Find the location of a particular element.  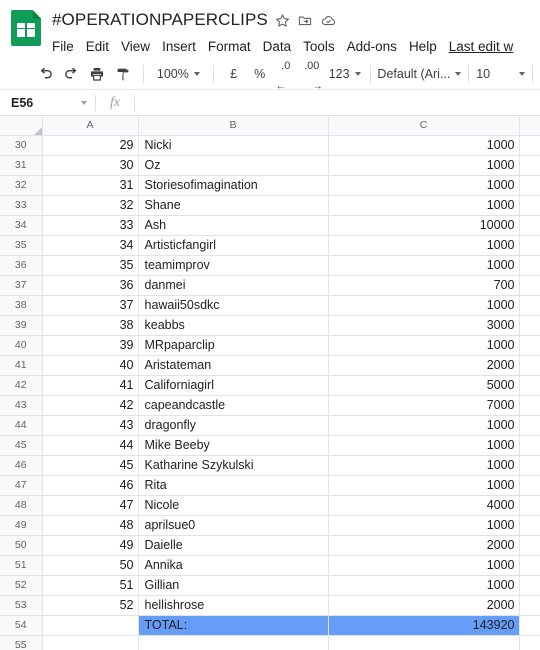

cell-b: keabbs is located at coordinates (233, 325).